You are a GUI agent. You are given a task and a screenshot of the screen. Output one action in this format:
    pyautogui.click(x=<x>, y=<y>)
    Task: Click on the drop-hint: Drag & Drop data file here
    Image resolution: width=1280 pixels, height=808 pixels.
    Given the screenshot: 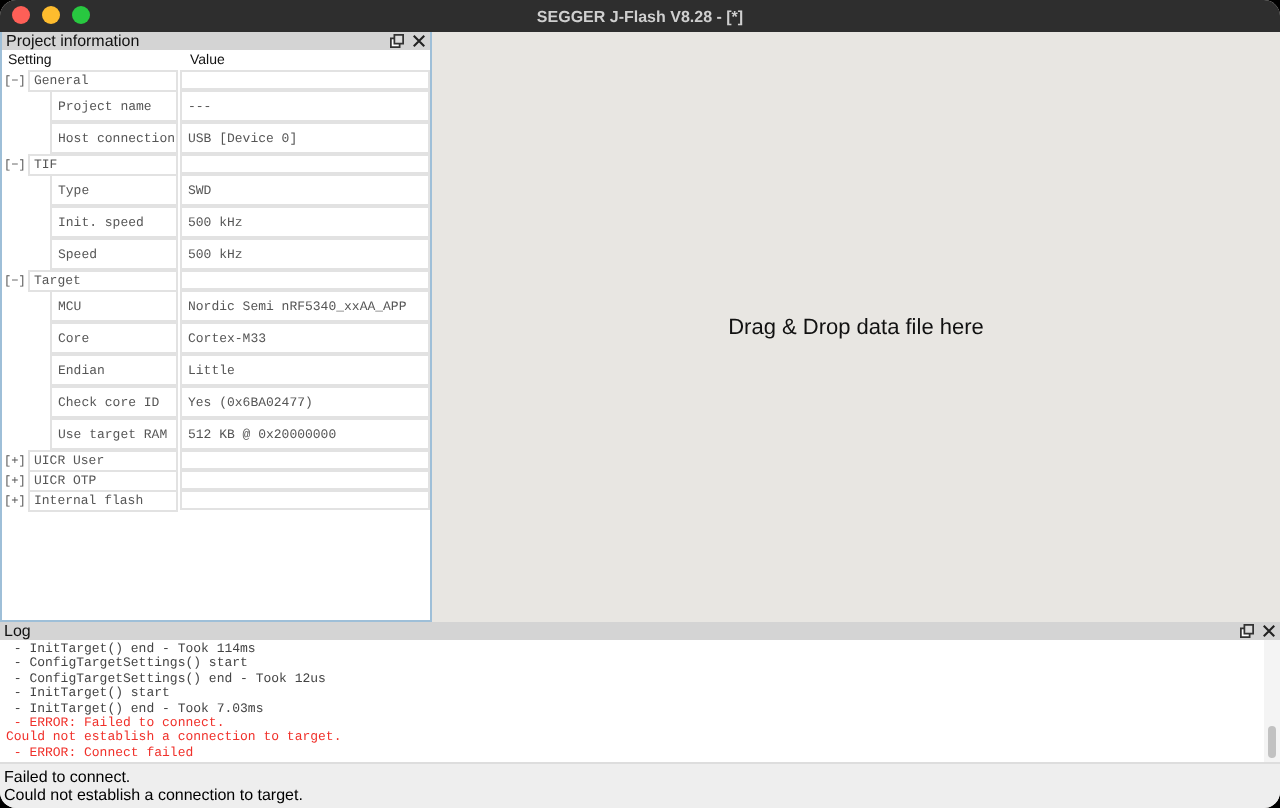 What is the action you would take?
    pyautogui.click(x=856, y=327)
    